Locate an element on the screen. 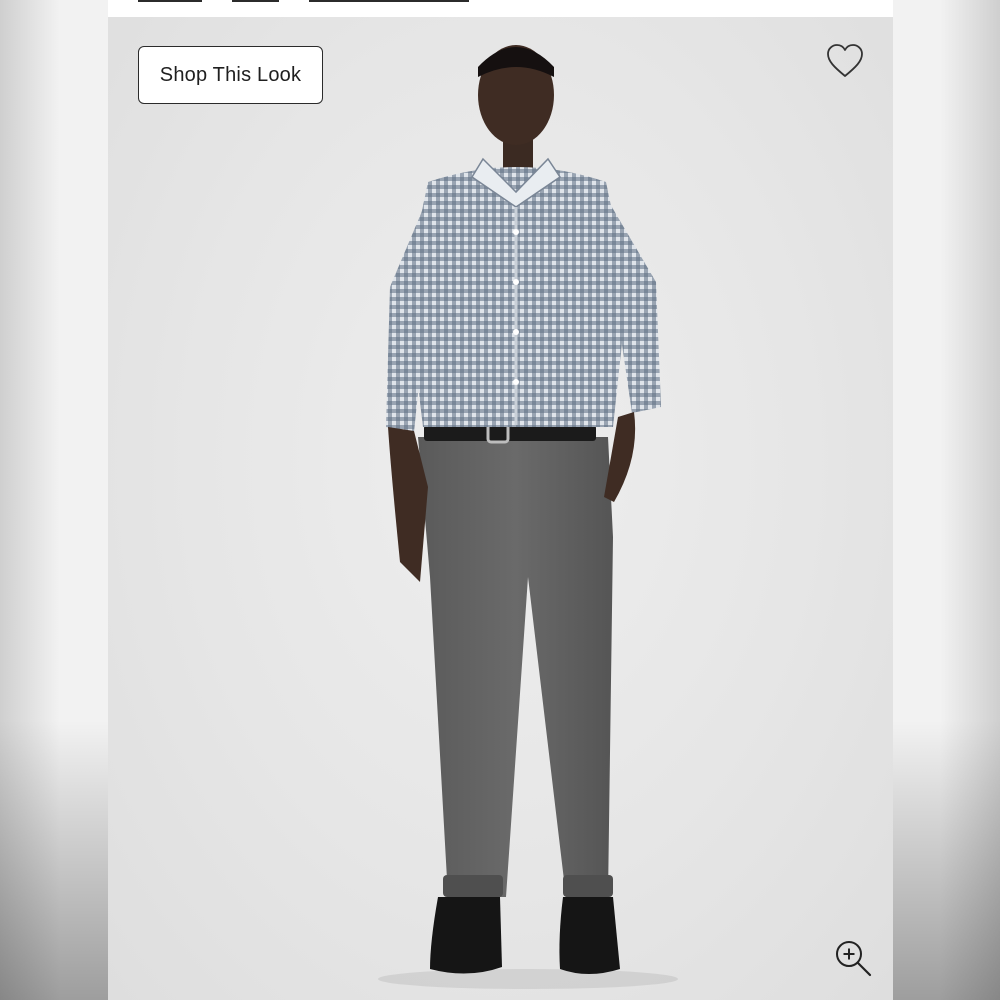 This screenshot has height=1000, width=1000. zoom-in-icon is located at coordinates (853, 958).